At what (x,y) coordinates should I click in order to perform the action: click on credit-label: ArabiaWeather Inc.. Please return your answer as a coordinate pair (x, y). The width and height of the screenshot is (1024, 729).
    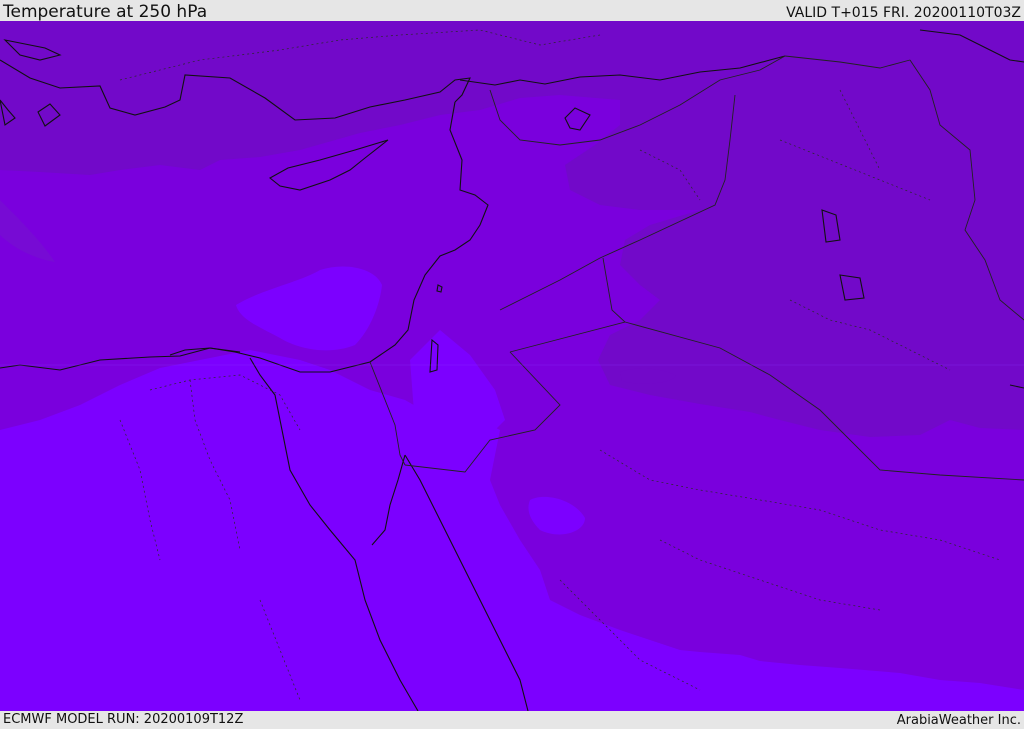
    Looking at the image, I should click on (958, 720).